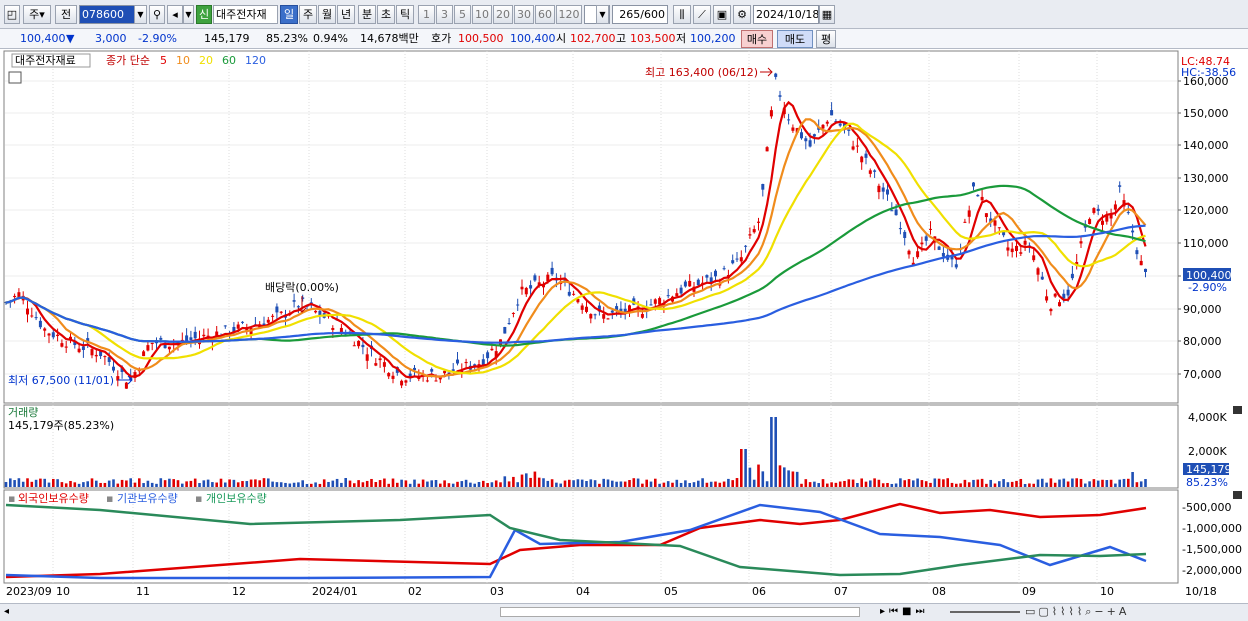 The width and height of the screenshot is (1248, 621). Describe the element at coordinates (66, 14) in the screenshot. I see `type-select: 전` at that location.